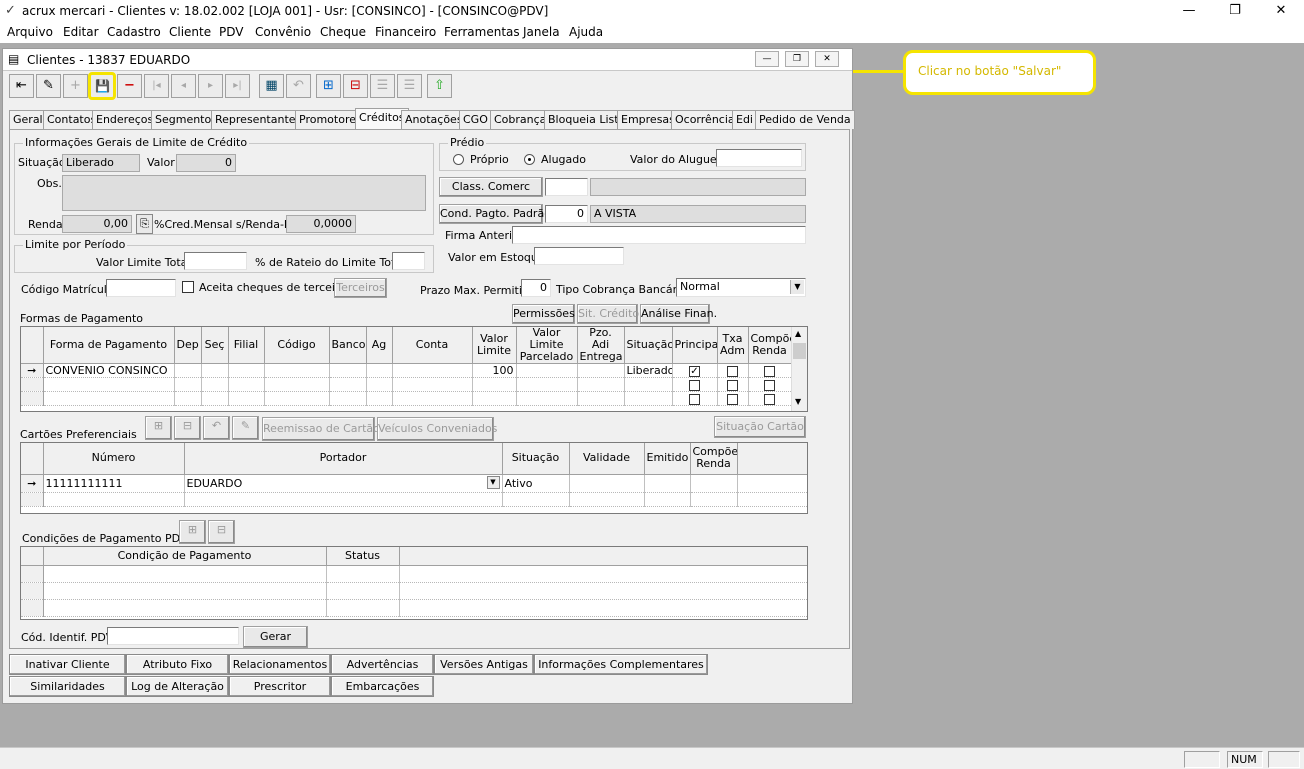 The image size is (1304, 769). I want to click on first-icon: |◂, so click(156, 86).